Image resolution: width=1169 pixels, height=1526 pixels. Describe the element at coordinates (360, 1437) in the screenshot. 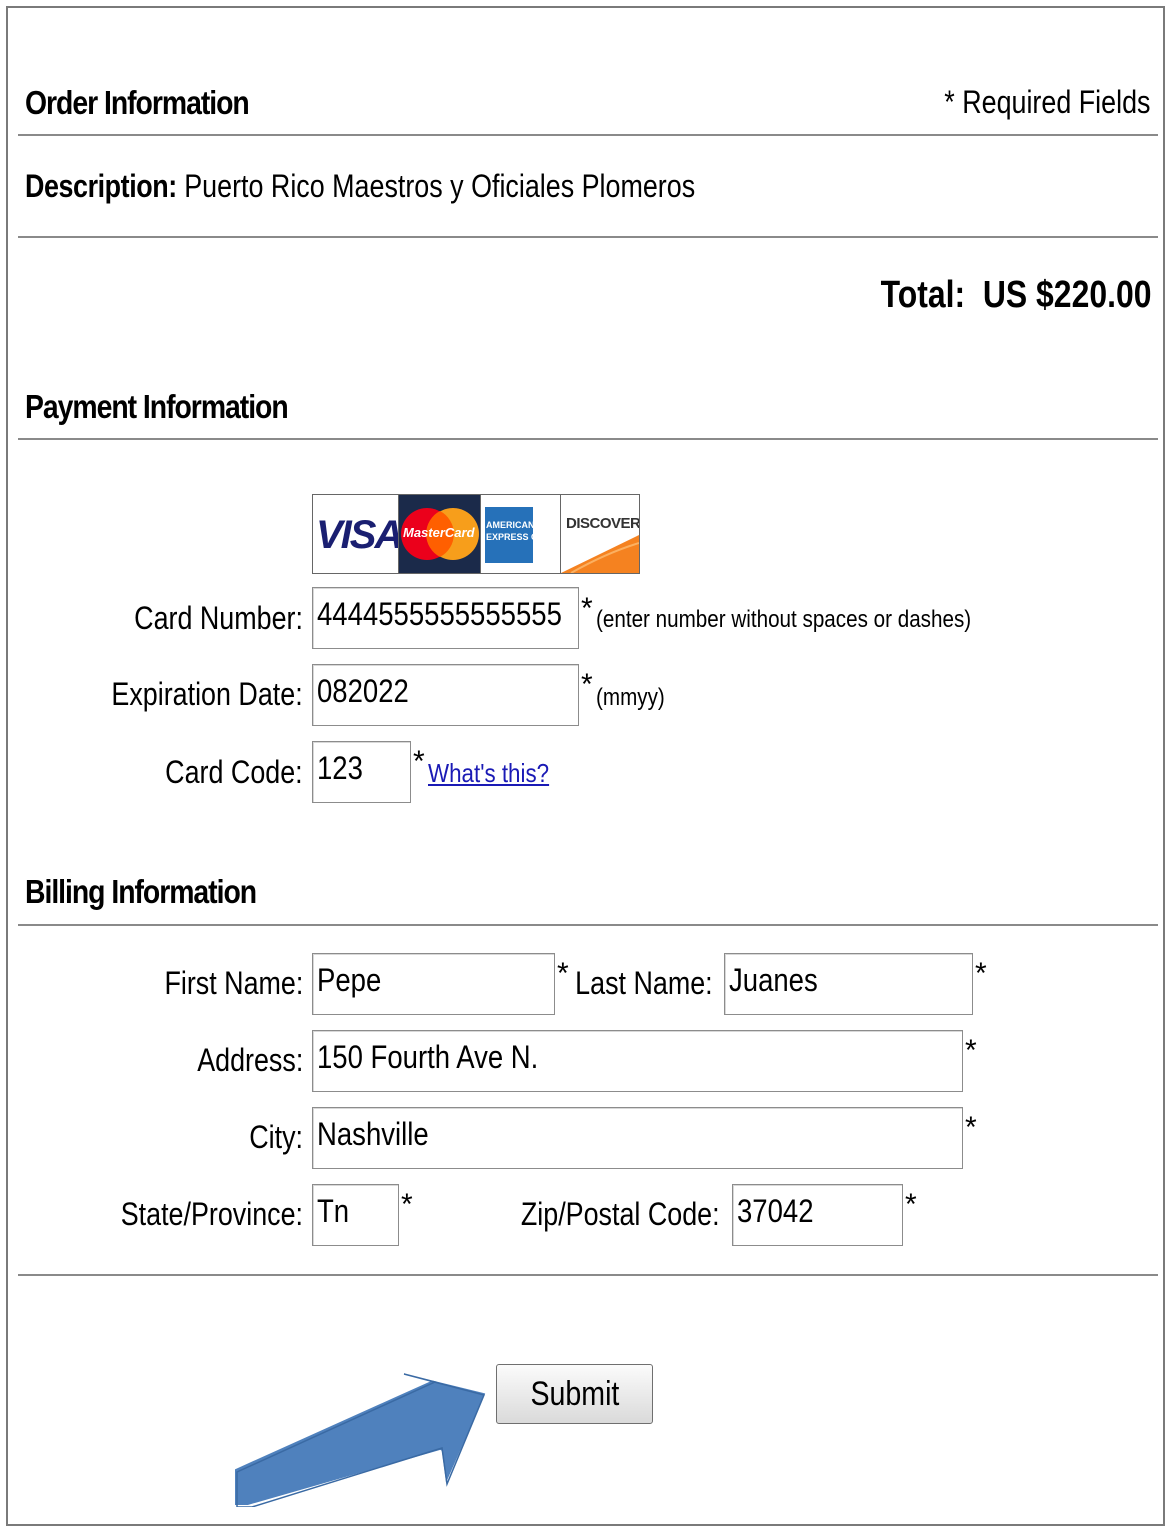

I see `pointer-arrow-icon` at that location.